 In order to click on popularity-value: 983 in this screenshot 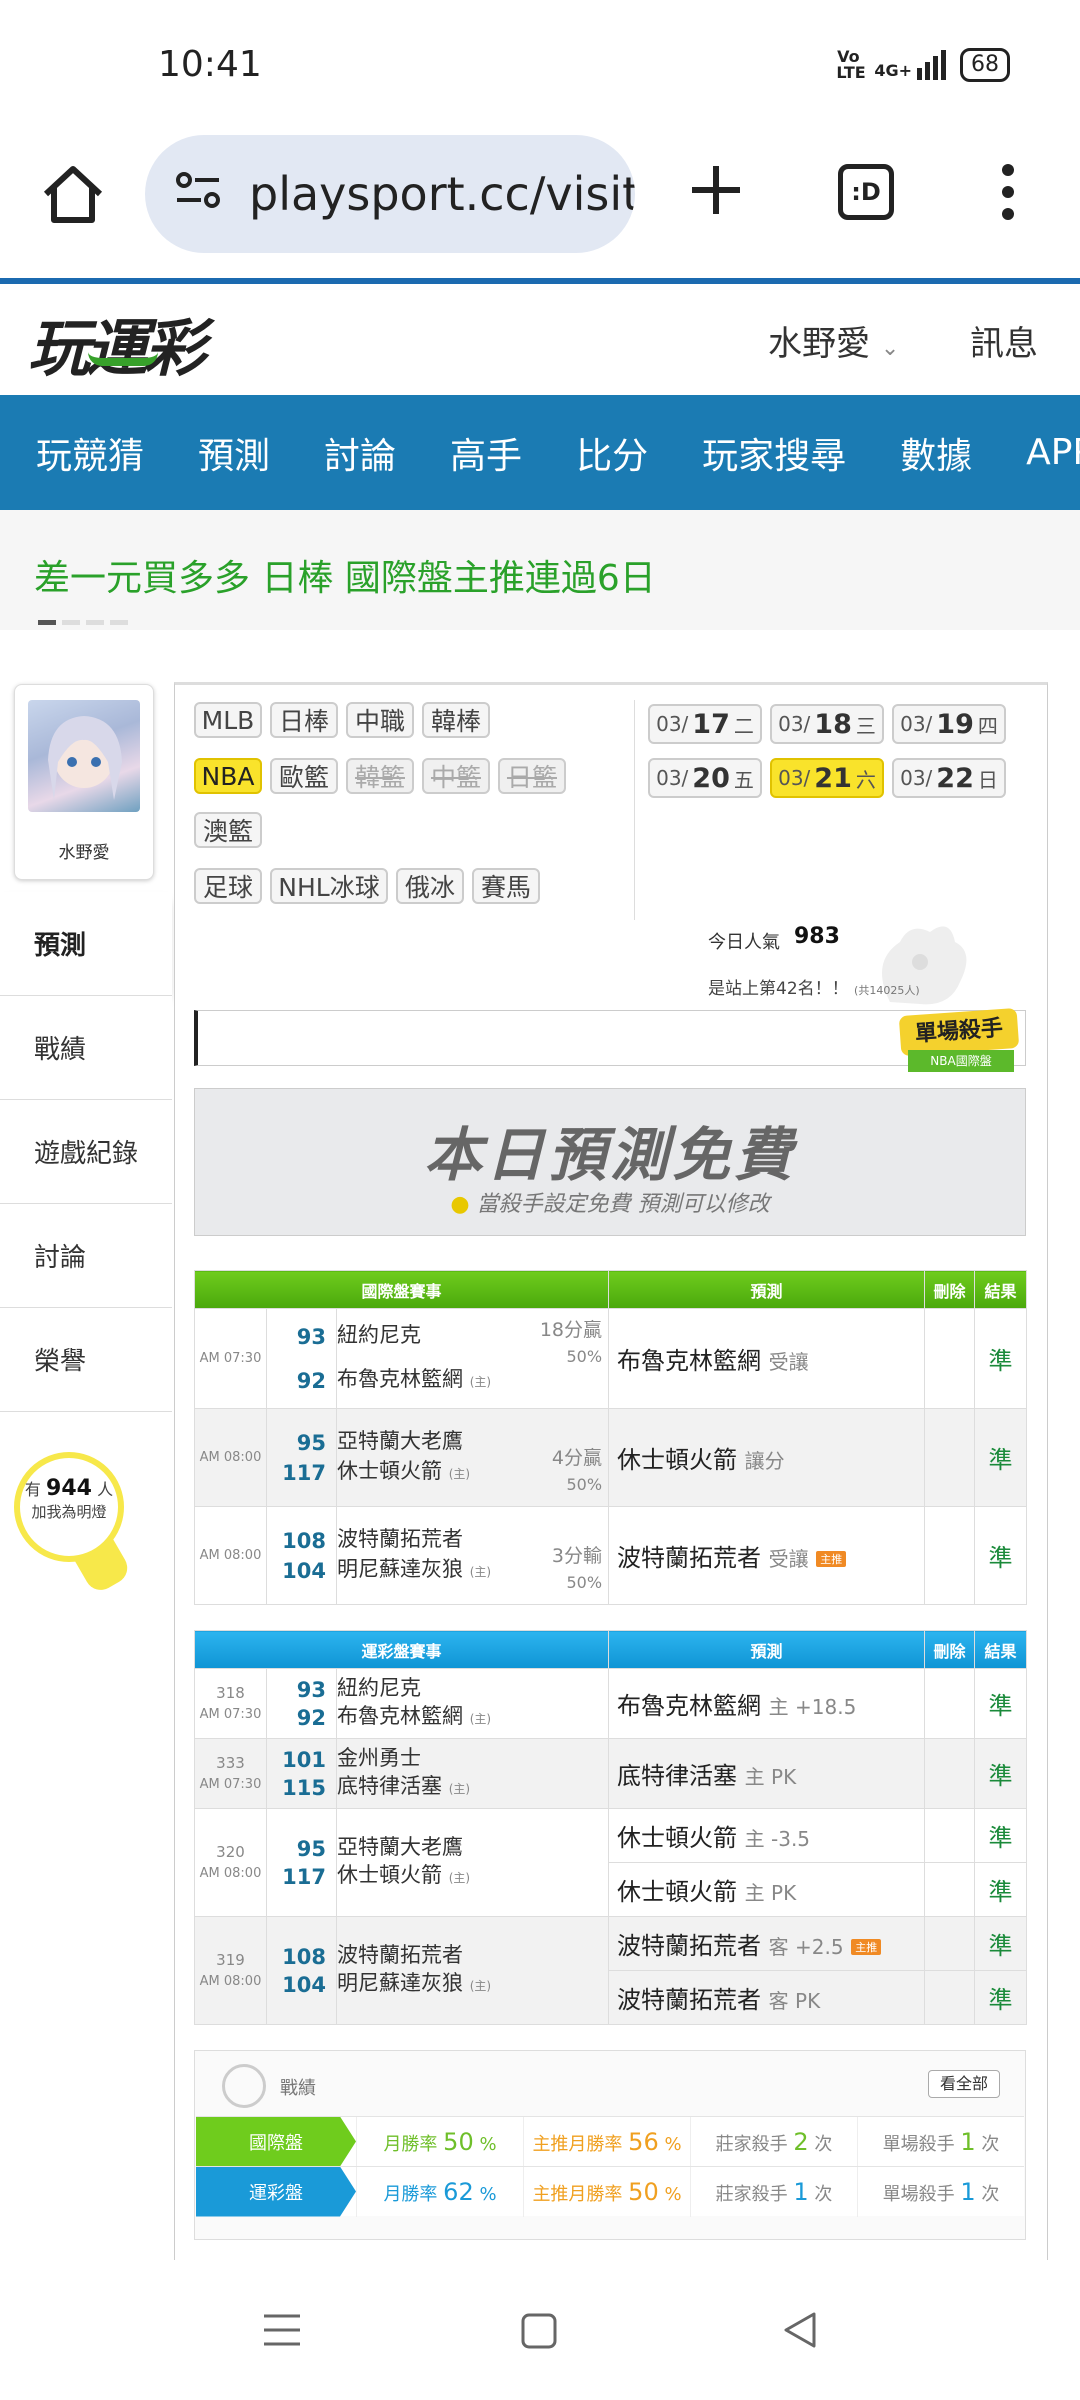, I will do `click(817, 936)`.